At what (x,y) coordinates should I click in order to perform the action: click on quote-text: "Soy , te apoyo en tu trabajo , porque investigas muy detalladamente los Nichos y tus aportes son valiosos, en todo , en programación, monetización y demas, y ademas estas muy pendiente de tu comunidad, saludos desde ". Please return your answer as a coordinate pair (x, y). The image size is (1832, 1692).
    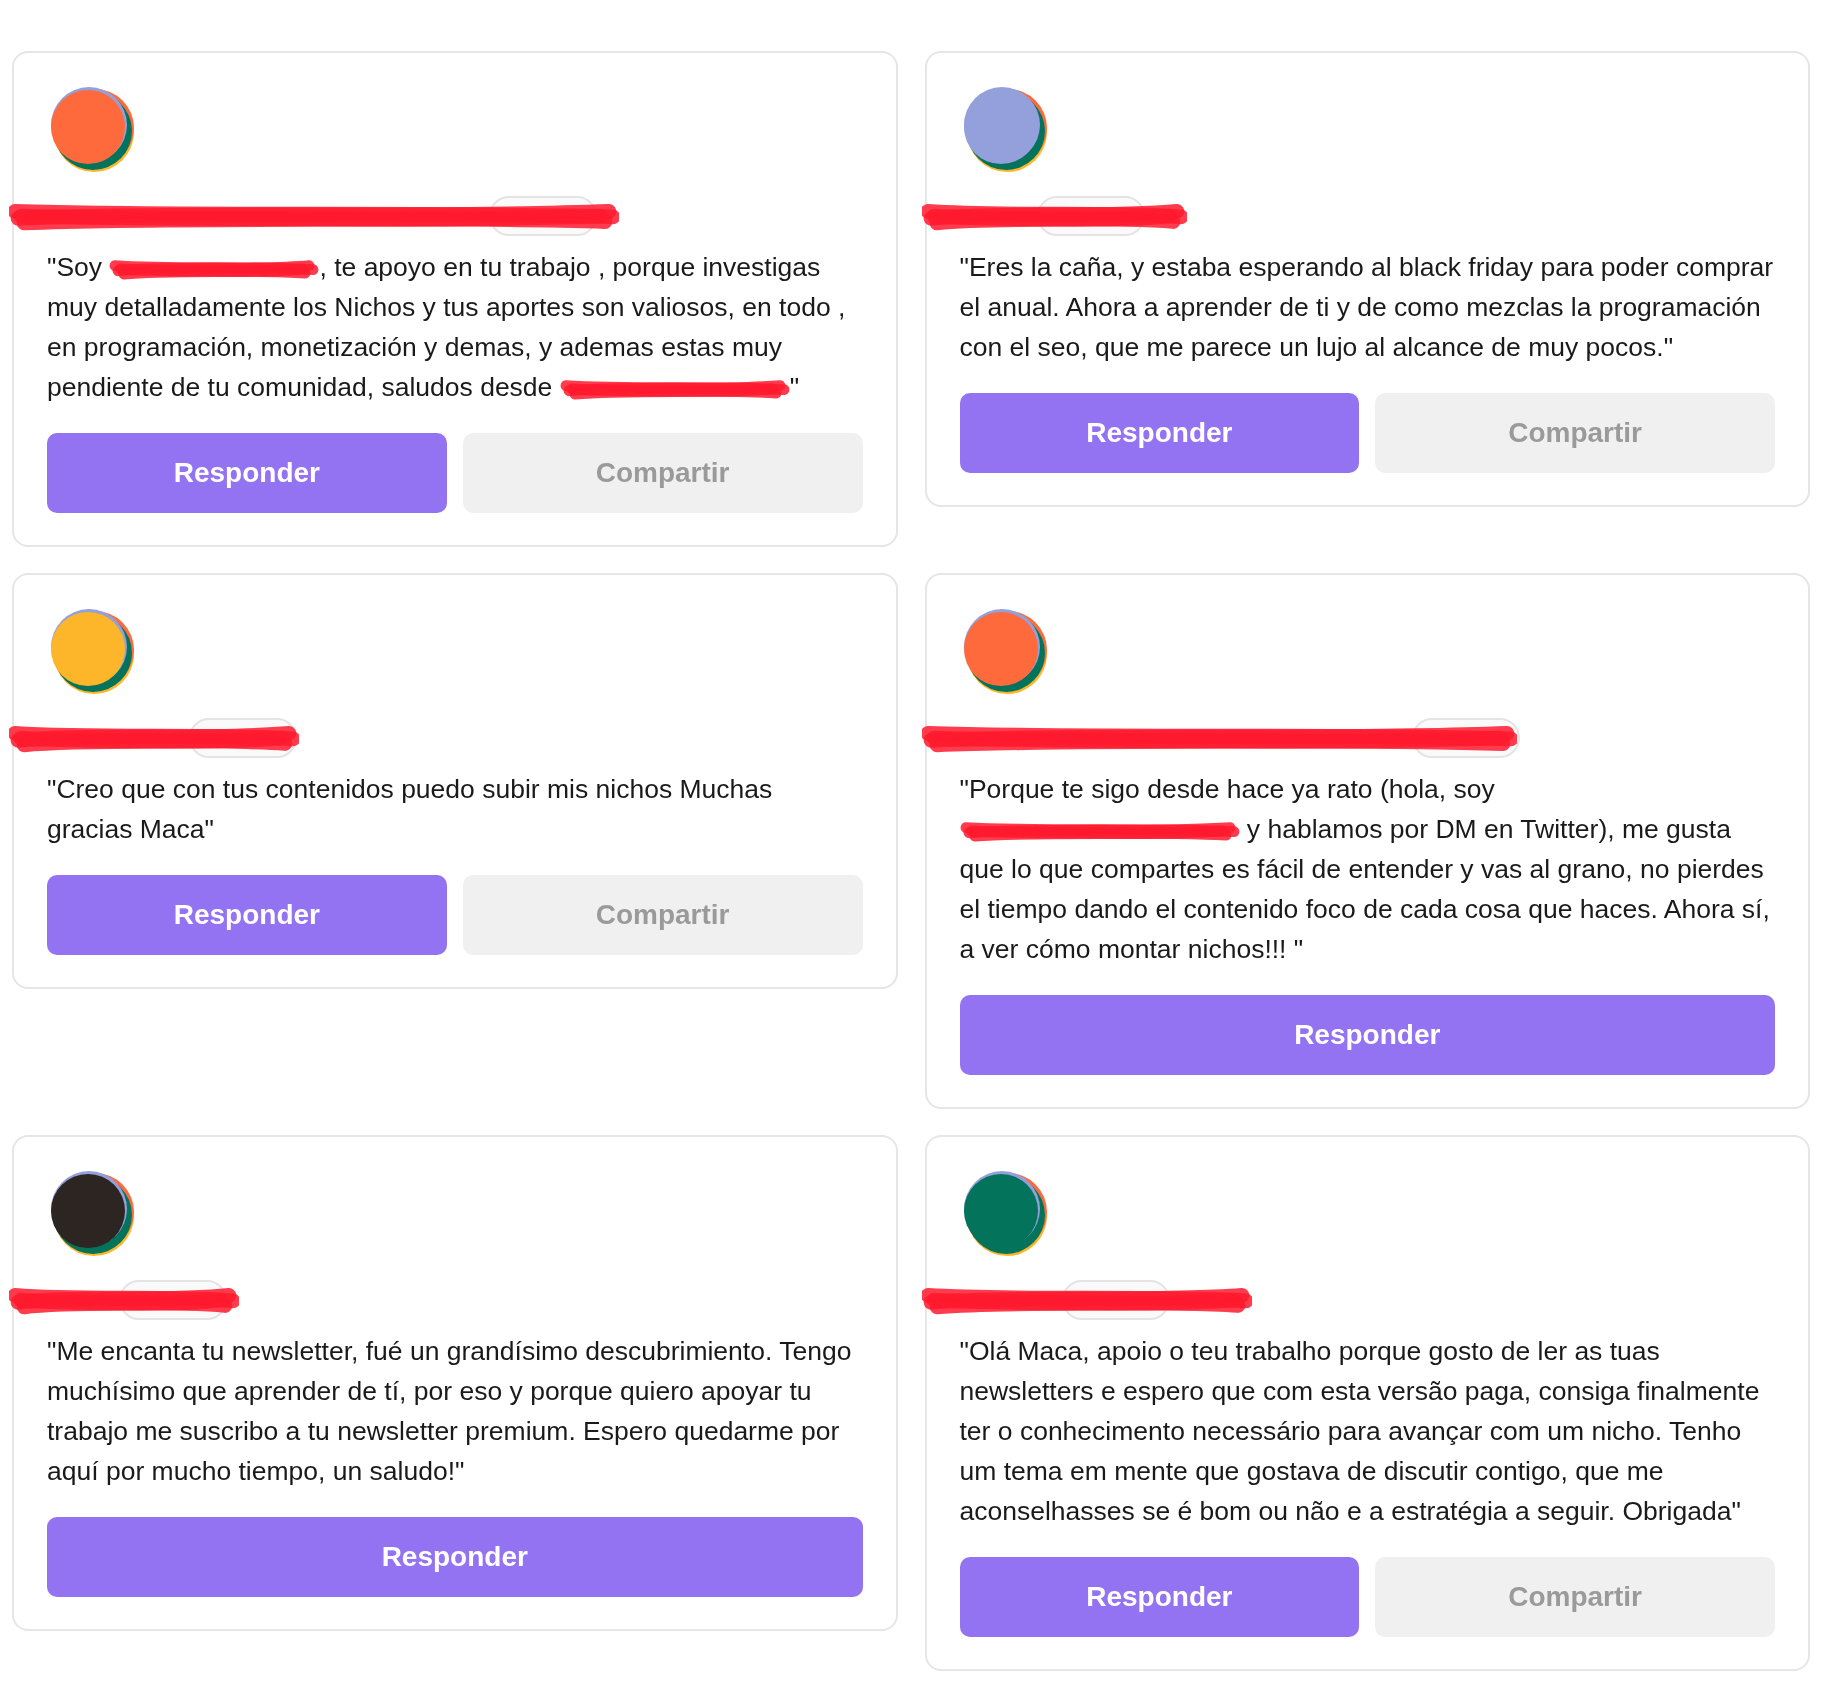
    Looking at the image, I should click on (455, 327).